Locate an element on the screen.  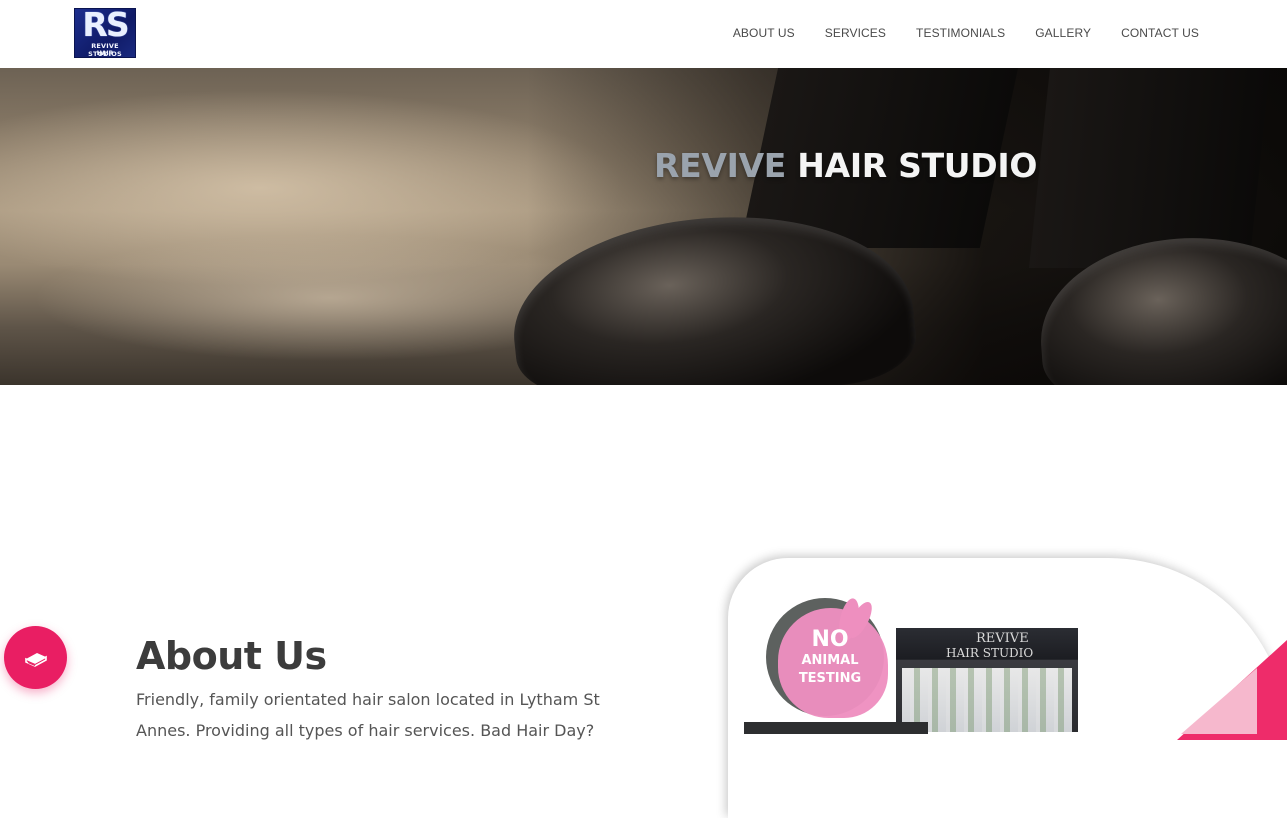
badge-text: NO ANIMAL TESTING is located at coordinates (830, 658).